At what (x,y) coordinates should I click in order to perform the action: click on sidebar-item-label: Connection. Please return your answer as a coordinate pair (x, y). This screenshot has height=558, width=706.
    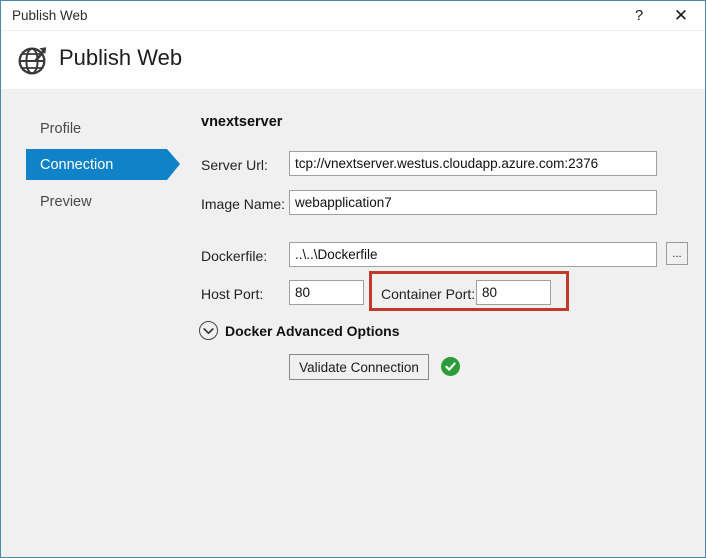
    Looking at the image, I should click on (77, 164).